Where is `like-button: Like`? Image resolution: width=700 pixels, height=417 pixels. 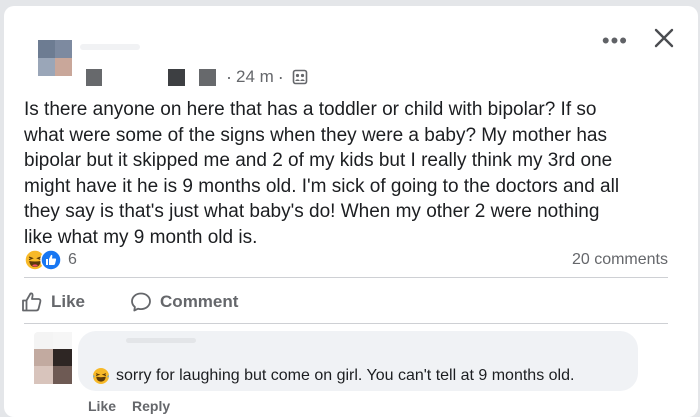 like-button: Like is located at coordinates (52, 302).